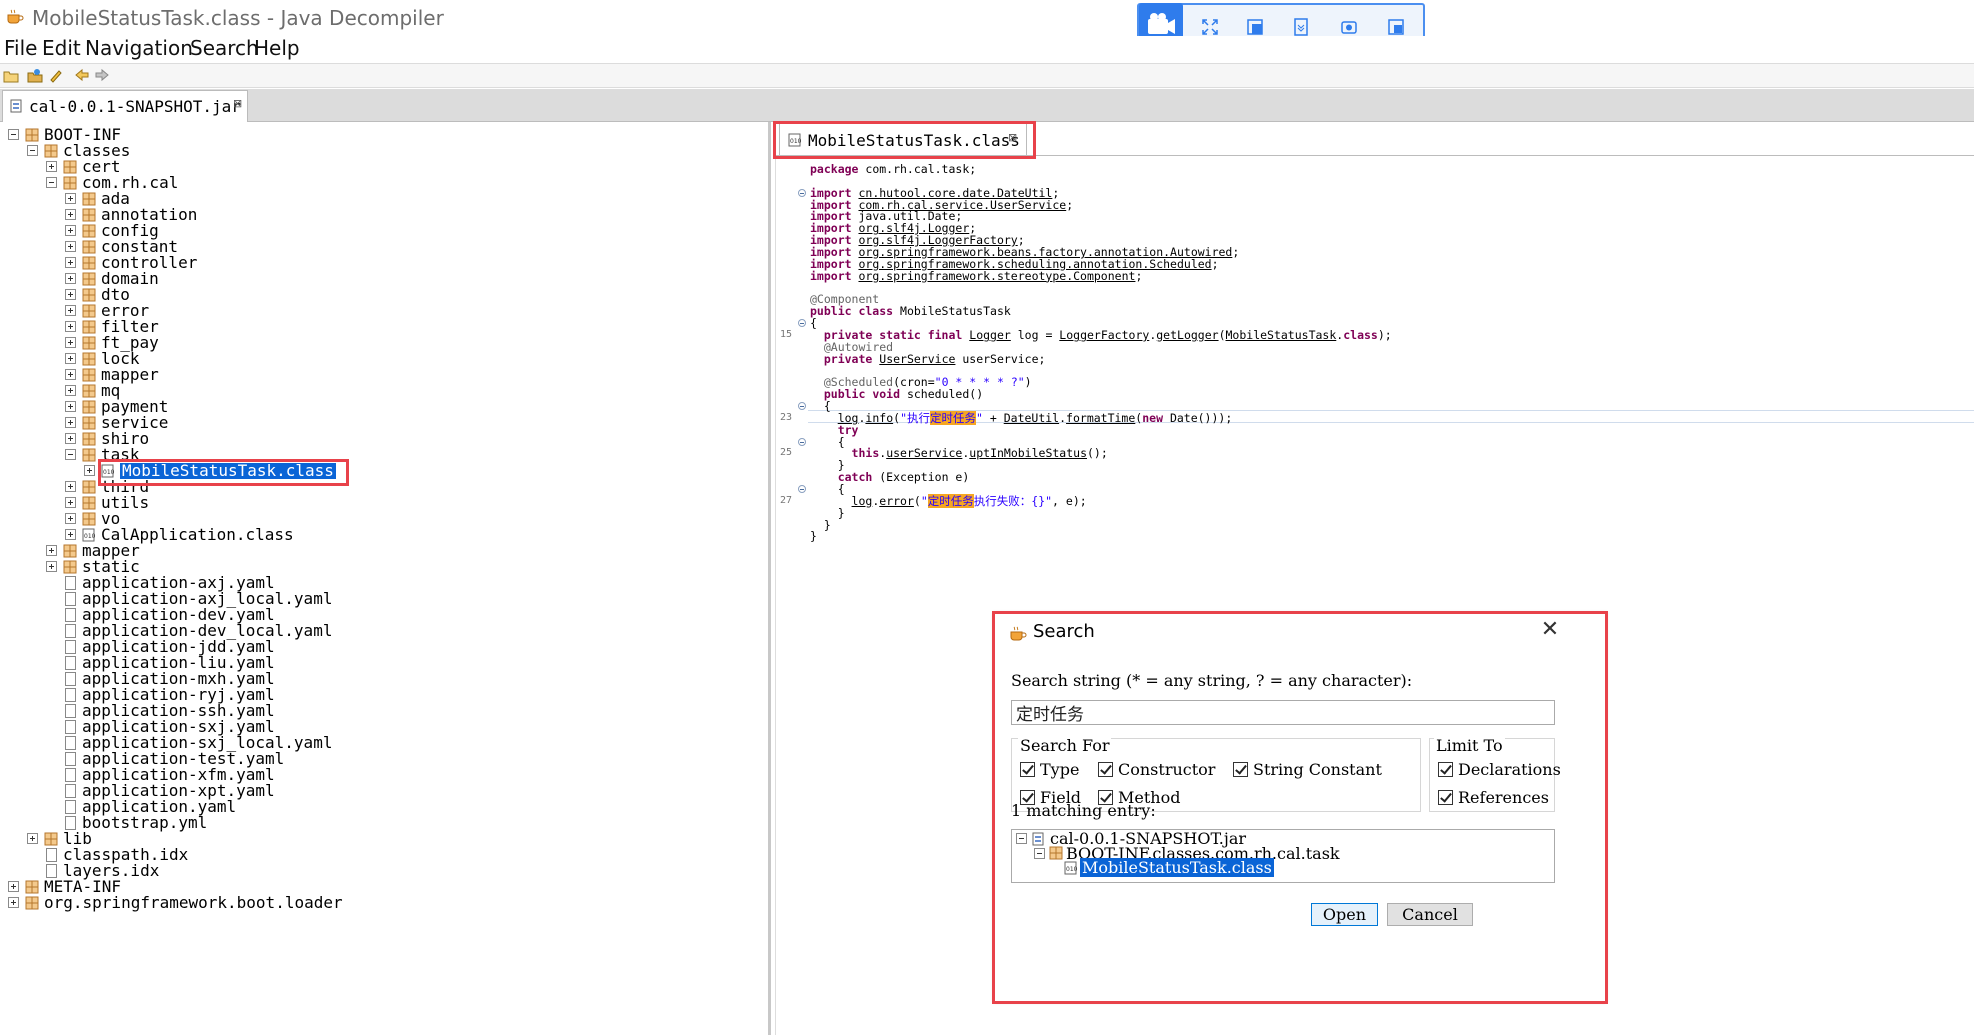  Describe the element at coordinates (1495, 774) in the screenshot. I see `limit-to-group: Limit To Declarations References` at that location.